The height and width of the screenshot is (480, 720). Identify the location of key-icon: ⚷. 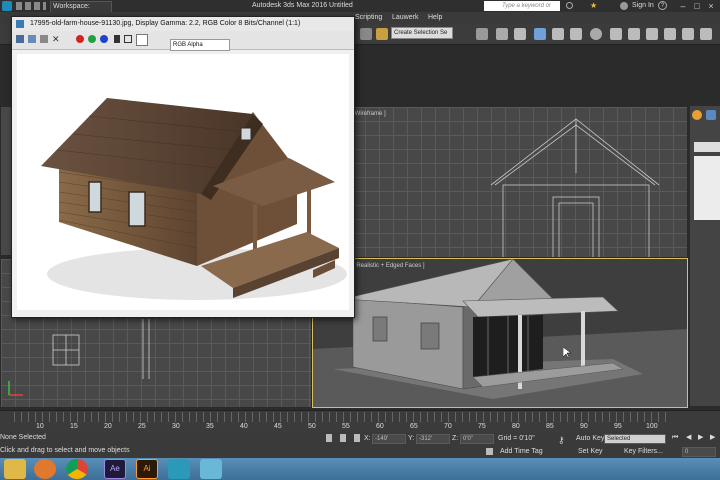
(561, 440).